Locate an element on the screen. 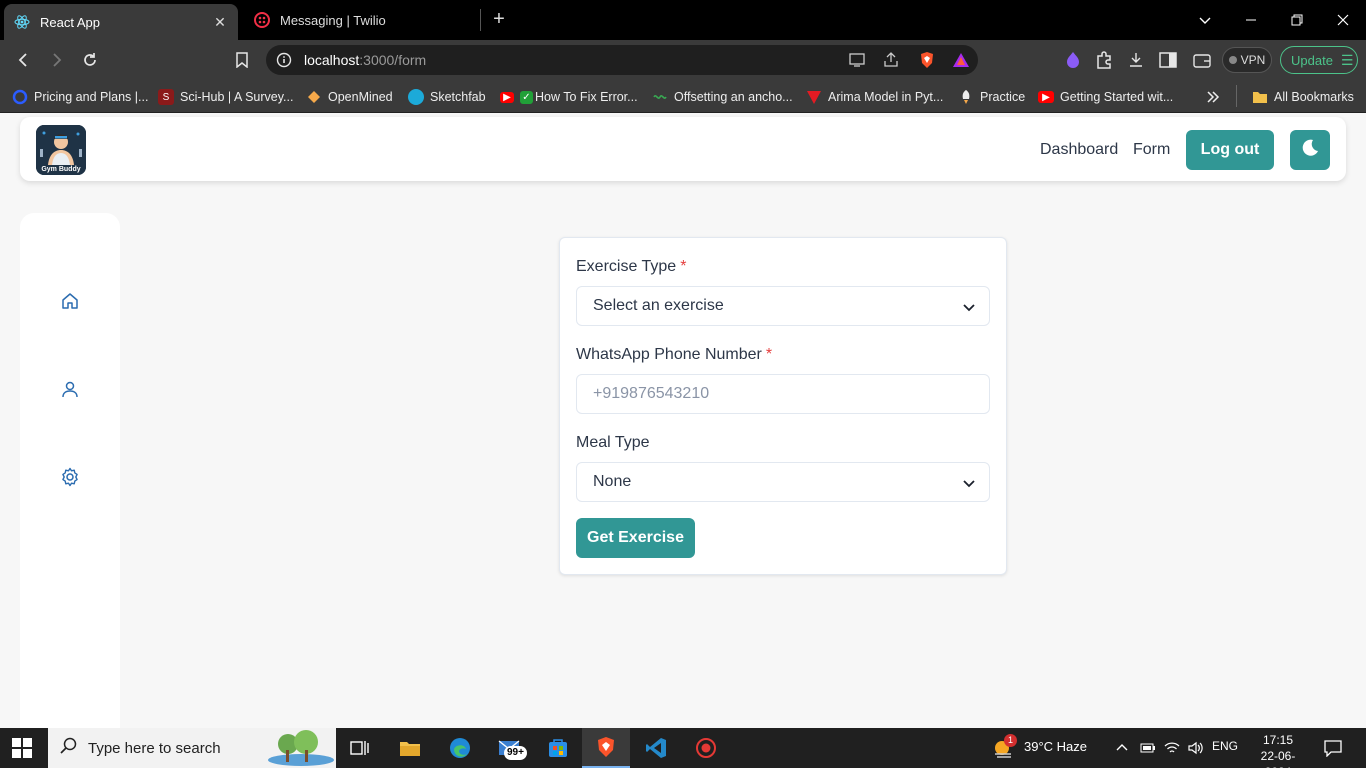 The height and width of the screenshot is (768, 1366). logo-text: Gym Buddy is located at coordinates (61, 169).